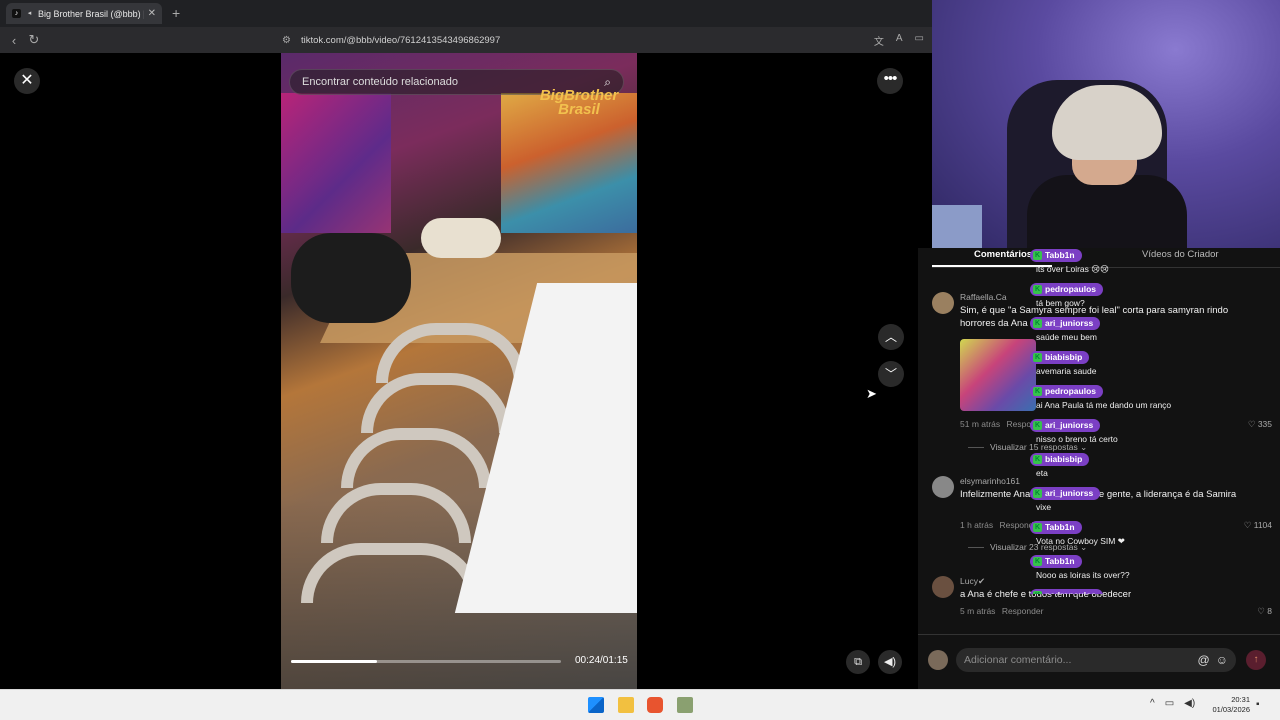  Describe the element at coordinates (871, 393) in the screenshot. I see `mouse-cursor: ➤` at that location.